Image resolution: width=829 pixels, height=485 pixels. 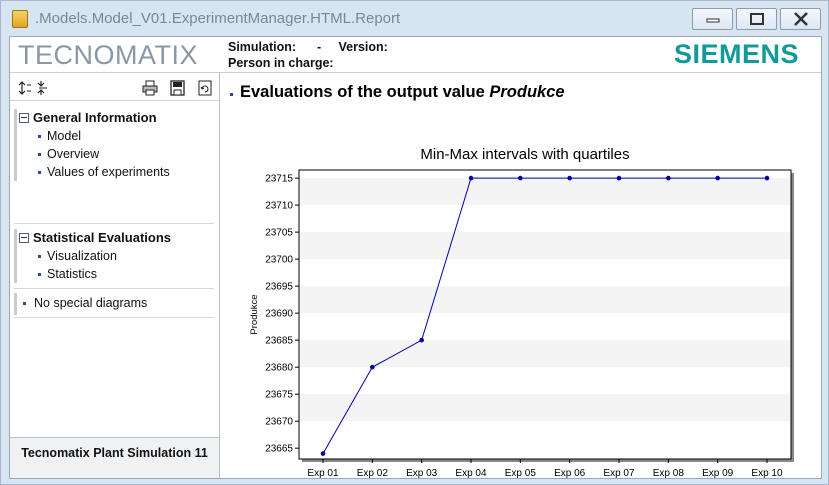 I want to click on y-tick-label: 23715, so click(x=279, y=179).